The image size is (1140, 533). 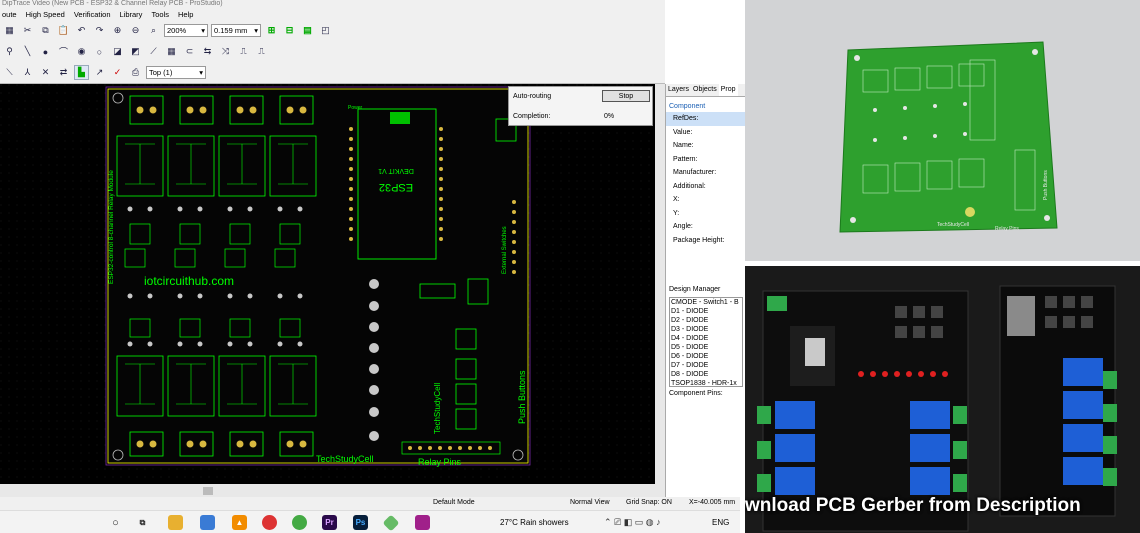 What do you see at coordinates (27, 72) in the screenshot?
I see `split-icon: ⅄` at bounding box center [27, 72].